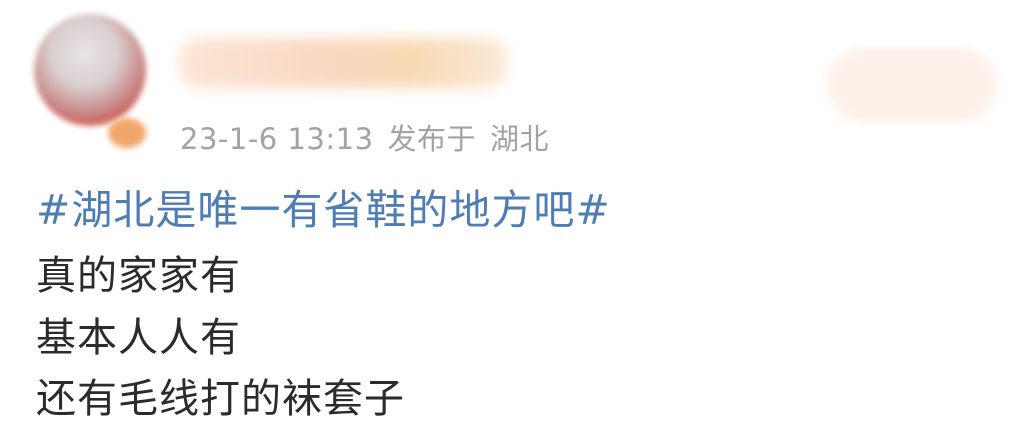 The height and width of the screenshot is (430, 1024). What do you see at coordinates (343, 63) in the screenshot?
I see `username-blurred` at bounding box center [343, 63].